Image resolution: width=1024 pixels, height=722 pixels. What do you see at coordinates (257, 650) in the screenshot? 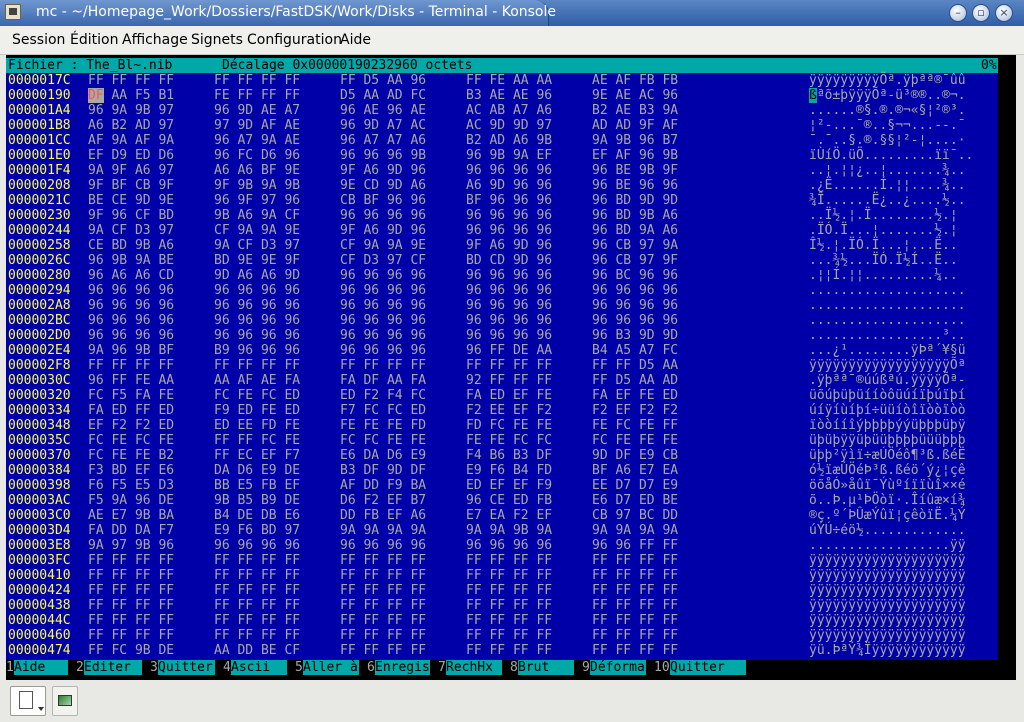
I see `hex-group: AA DD BE CF` at bounding box center [257, 650].